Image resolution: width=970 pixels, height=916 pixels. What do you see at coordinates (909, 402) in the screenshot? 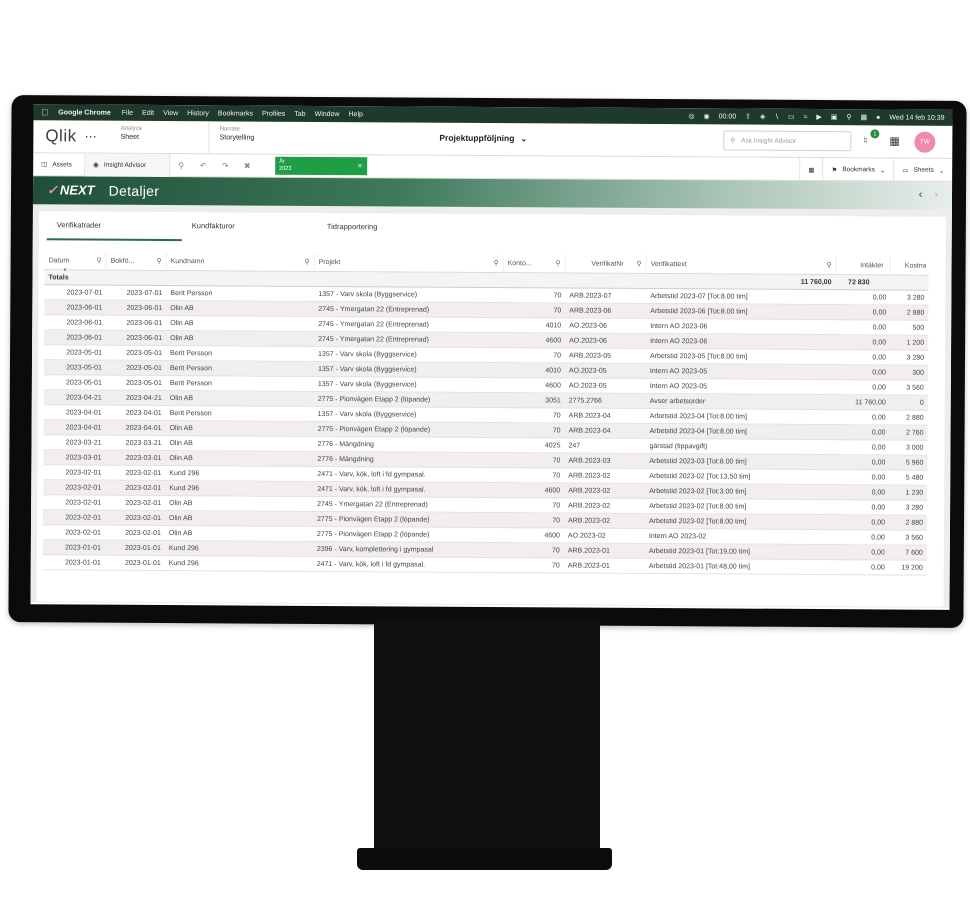
I see `cell-kostnad: 0` at bounding box center [909, 402].